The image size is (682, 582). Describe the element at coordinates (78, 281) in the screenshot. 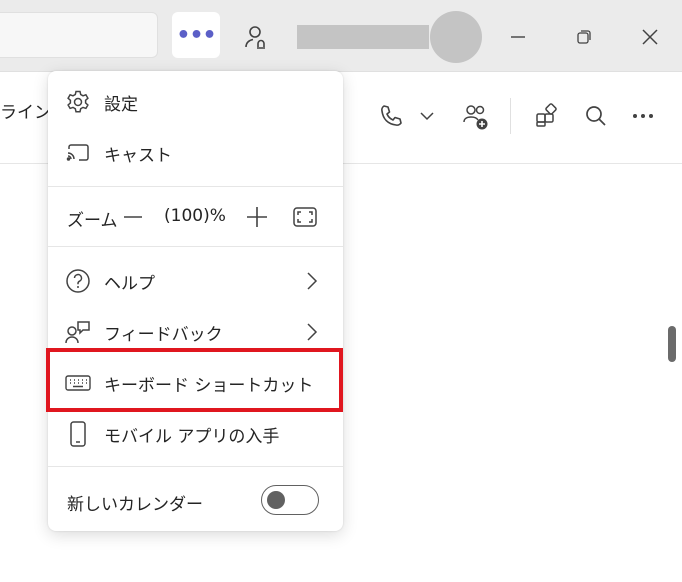

I see `help-icon` at that location.